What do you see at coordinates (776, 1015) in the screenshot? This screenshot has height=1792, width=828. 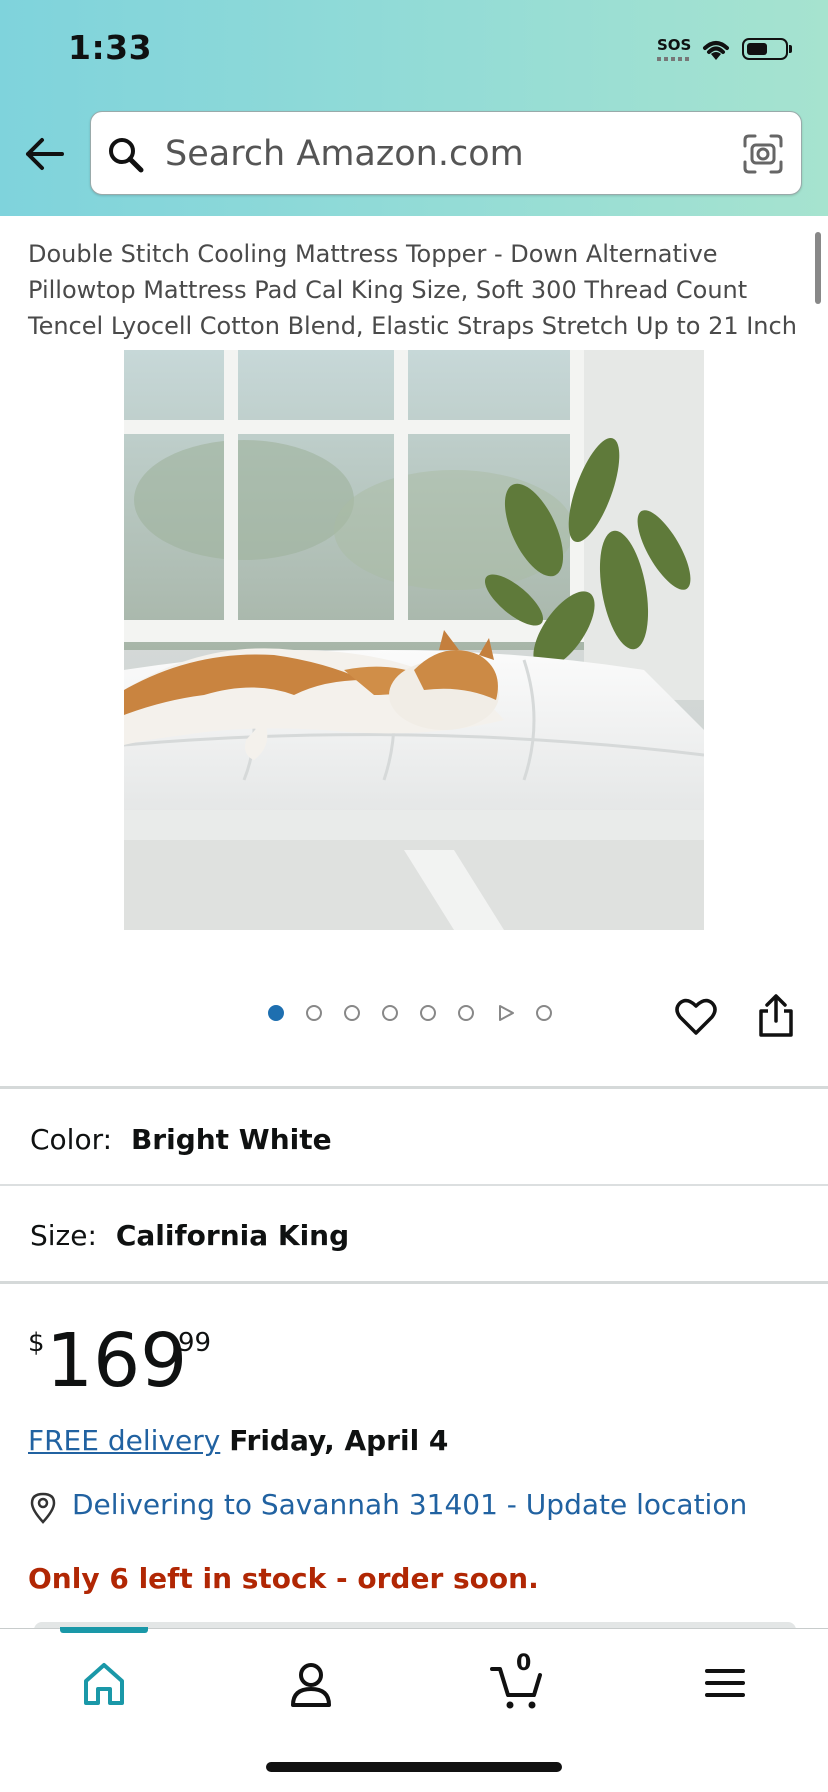 I see `share-icon` at bounding box center [776, 1015].